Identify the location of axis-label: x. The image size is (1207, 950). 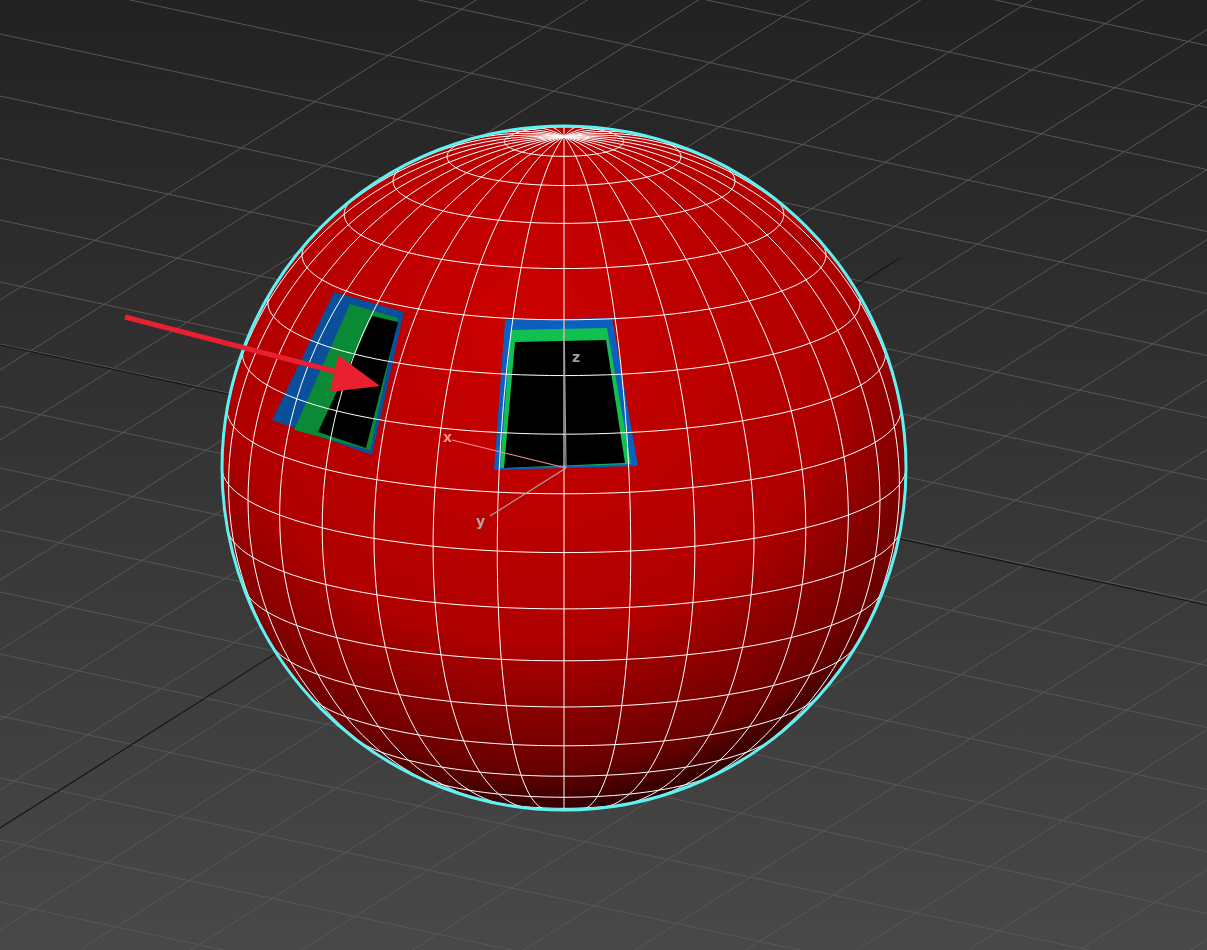
(448, 437).